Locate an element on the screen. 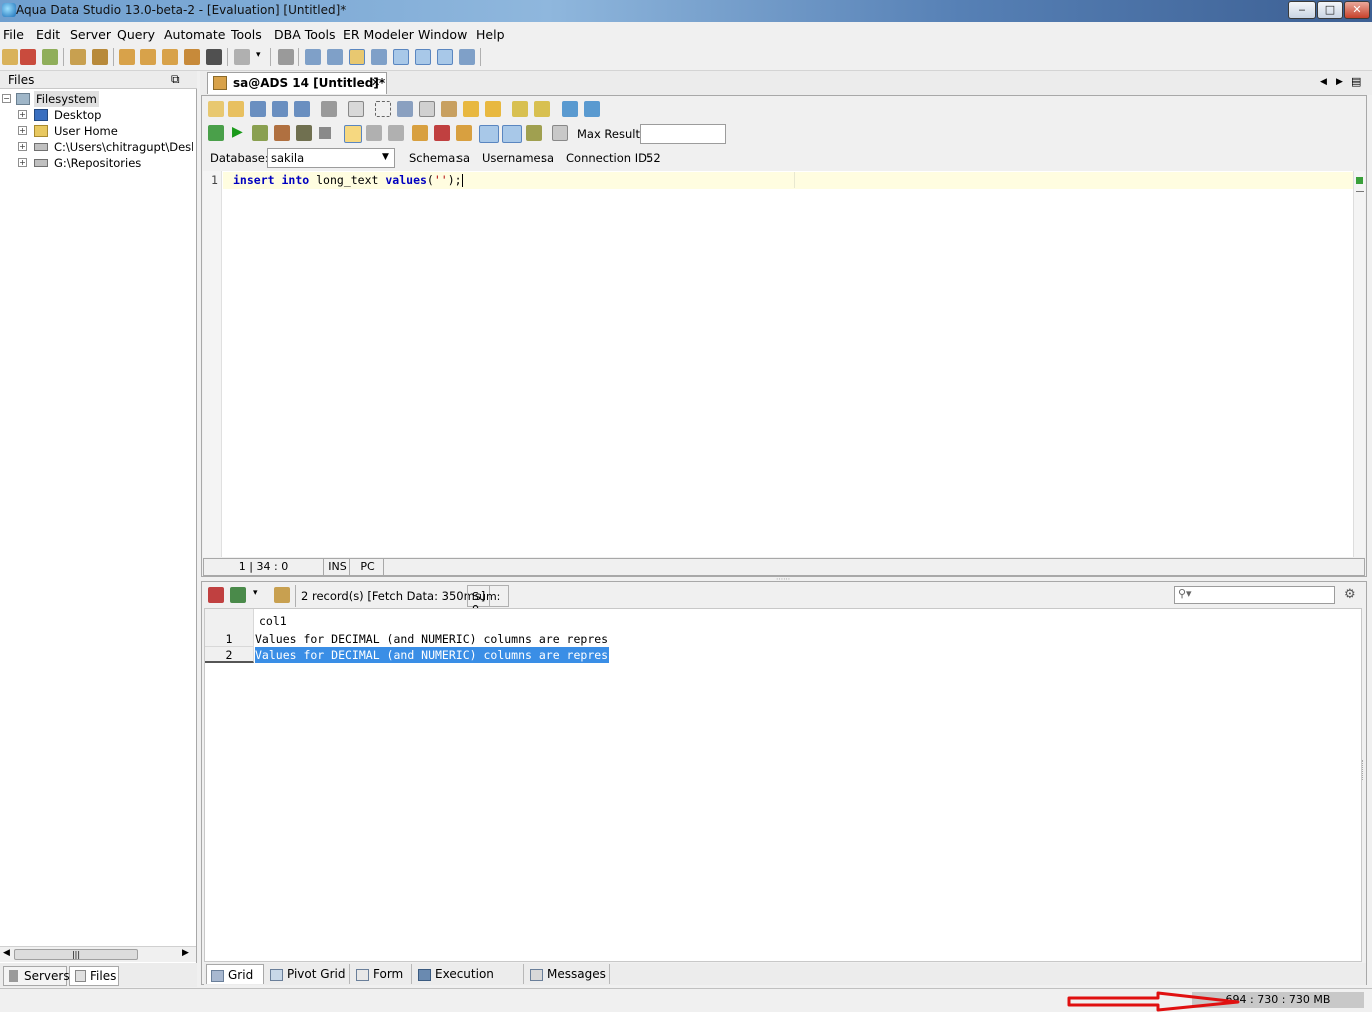  save-icon is located at coordinates (258, 109).